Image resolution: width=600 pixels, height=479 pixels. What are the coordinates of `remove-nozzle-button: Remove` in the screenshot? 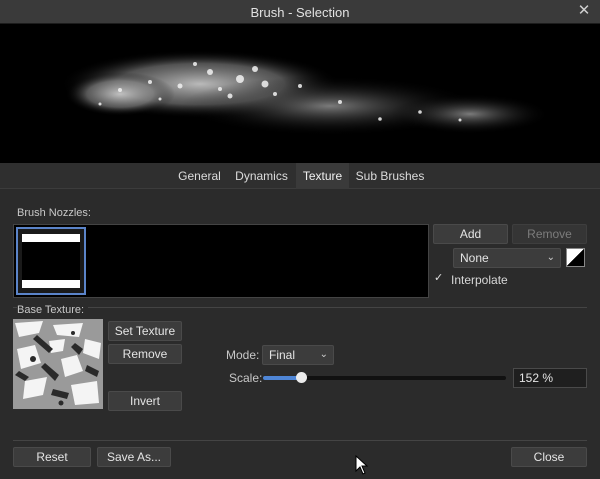 It's located at (549, 234).